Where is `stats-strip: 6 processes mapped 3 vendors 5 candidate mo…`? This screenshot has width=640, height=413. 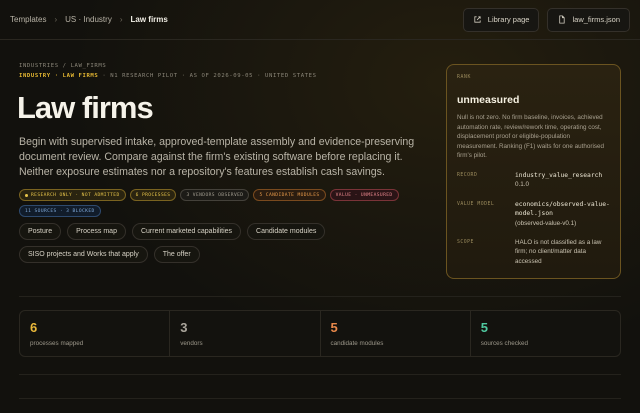
stats-strip: 6 processes mapped 3 vendors 5 candidate mo… is located at coordinates (320, 333).